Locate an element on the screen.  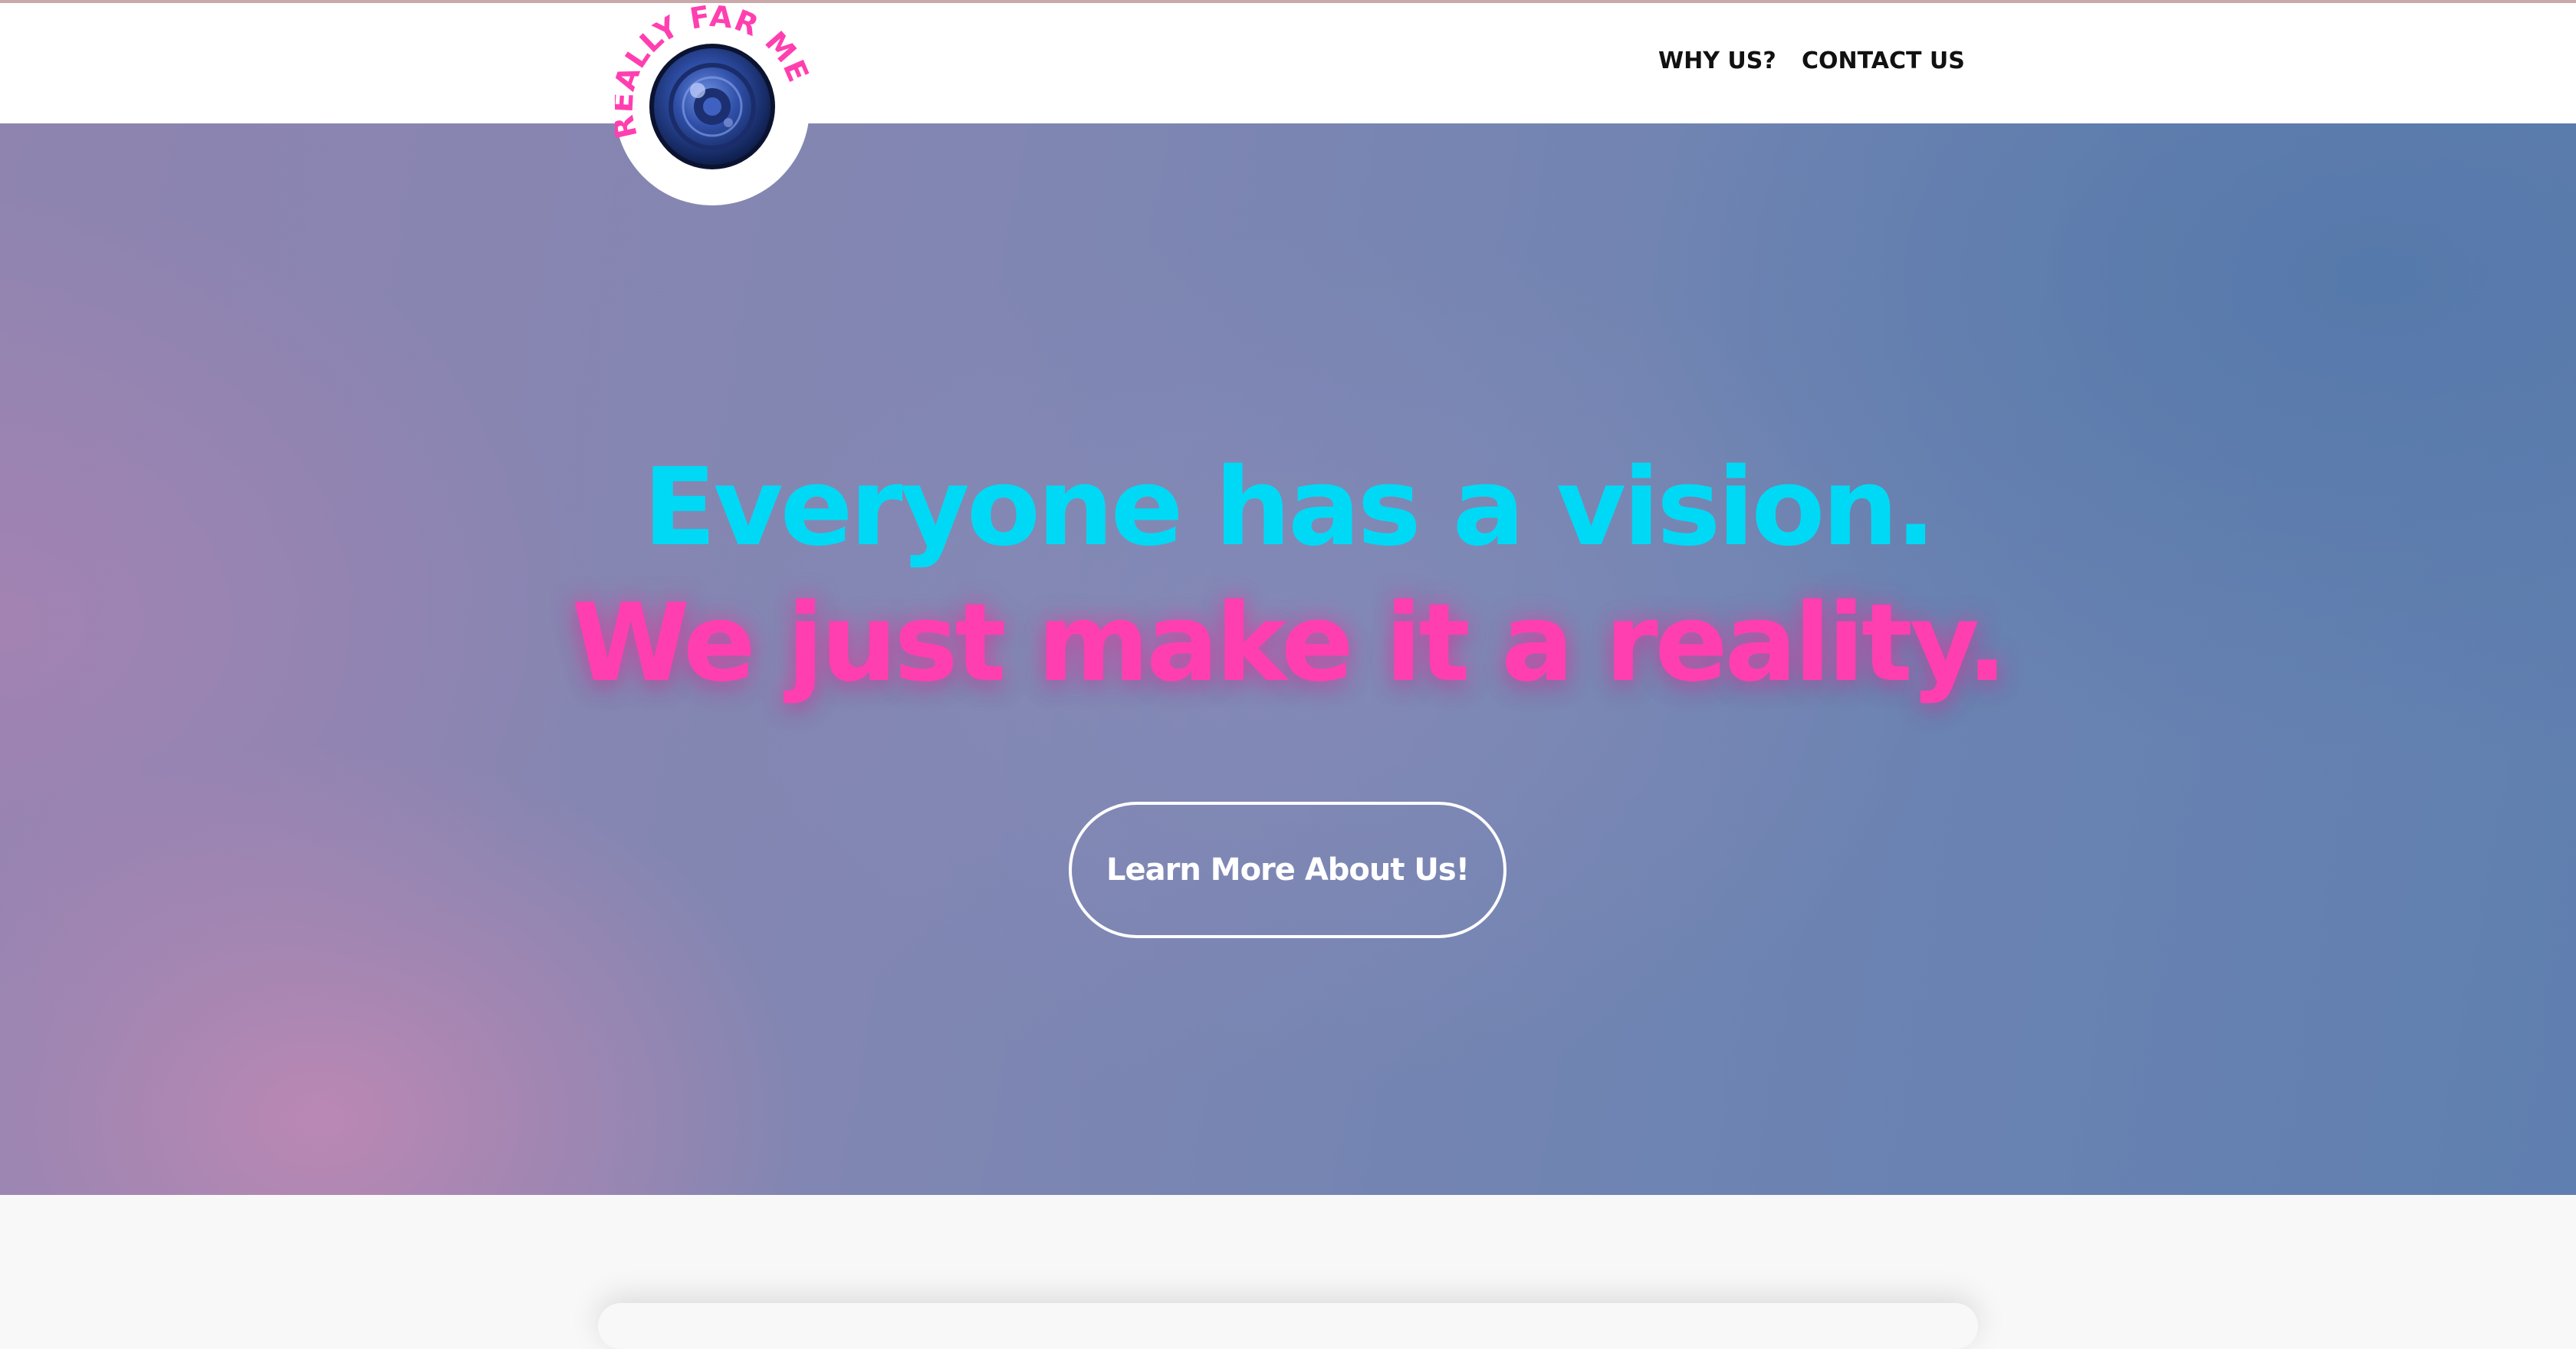
hero-headline-line2: We just make it a reality. is located at coordinates (1290, 643).